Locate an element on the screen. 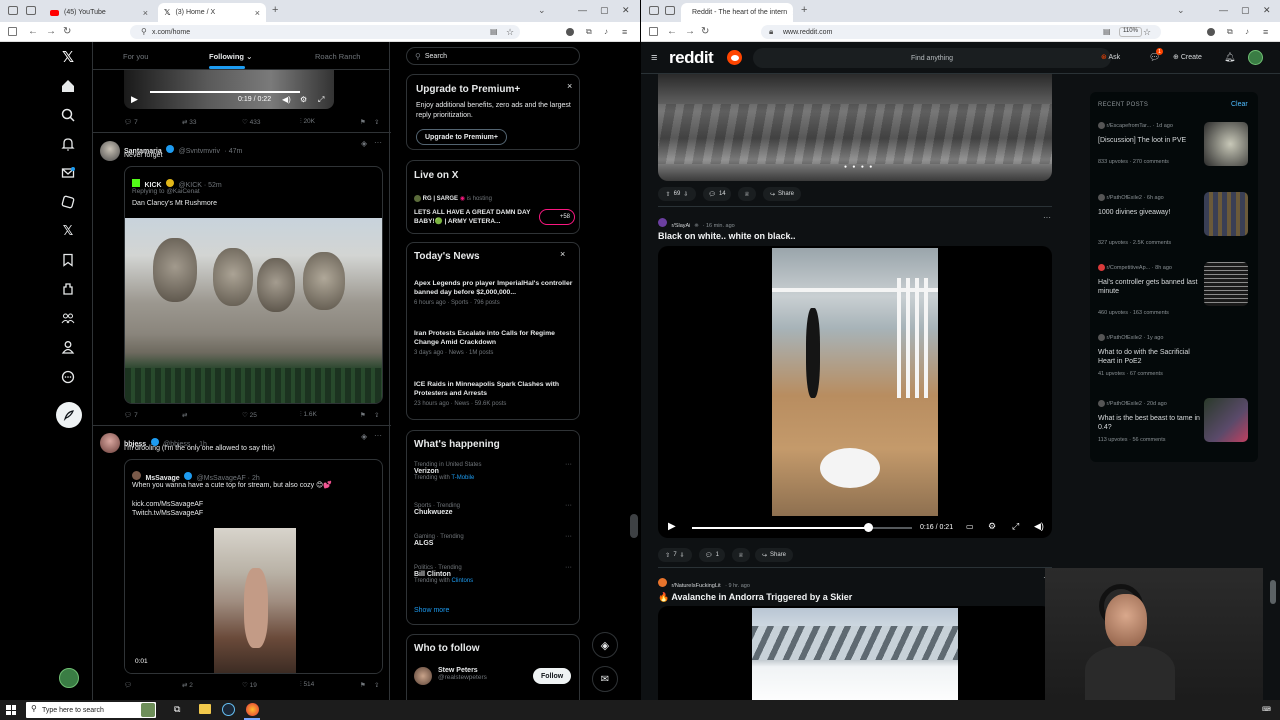 The height and width of the screenshot is (720, 1280). live-listeners-button: +58 is located at coordinates (557, 217).